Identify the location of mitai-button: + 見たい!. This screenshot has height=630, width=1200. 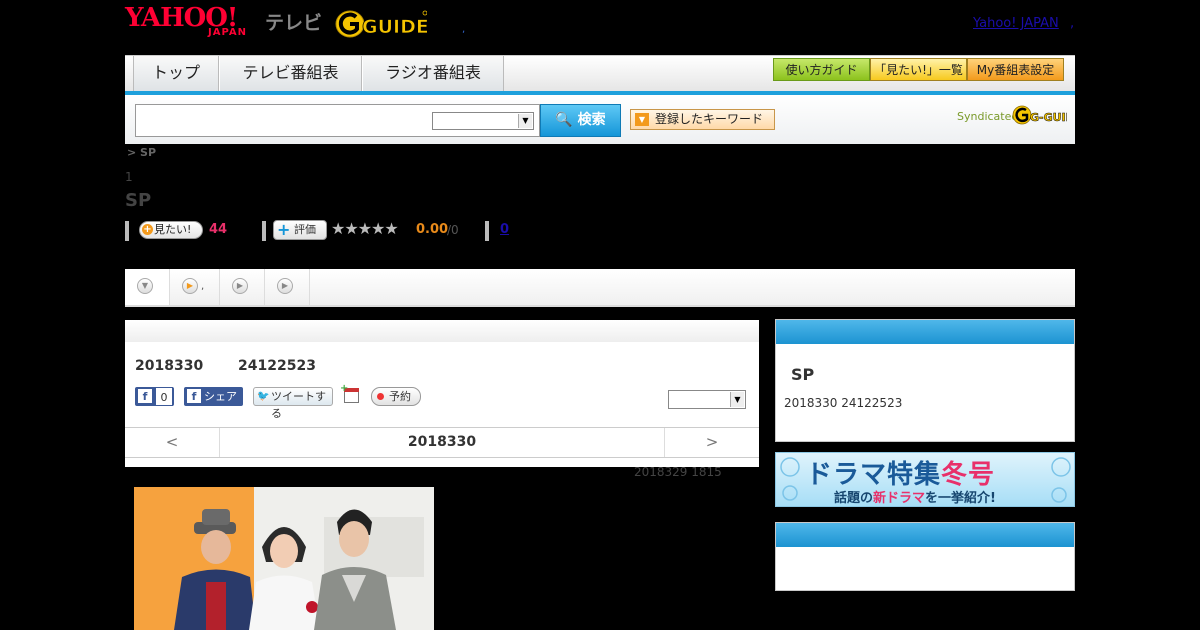
(171, 230).